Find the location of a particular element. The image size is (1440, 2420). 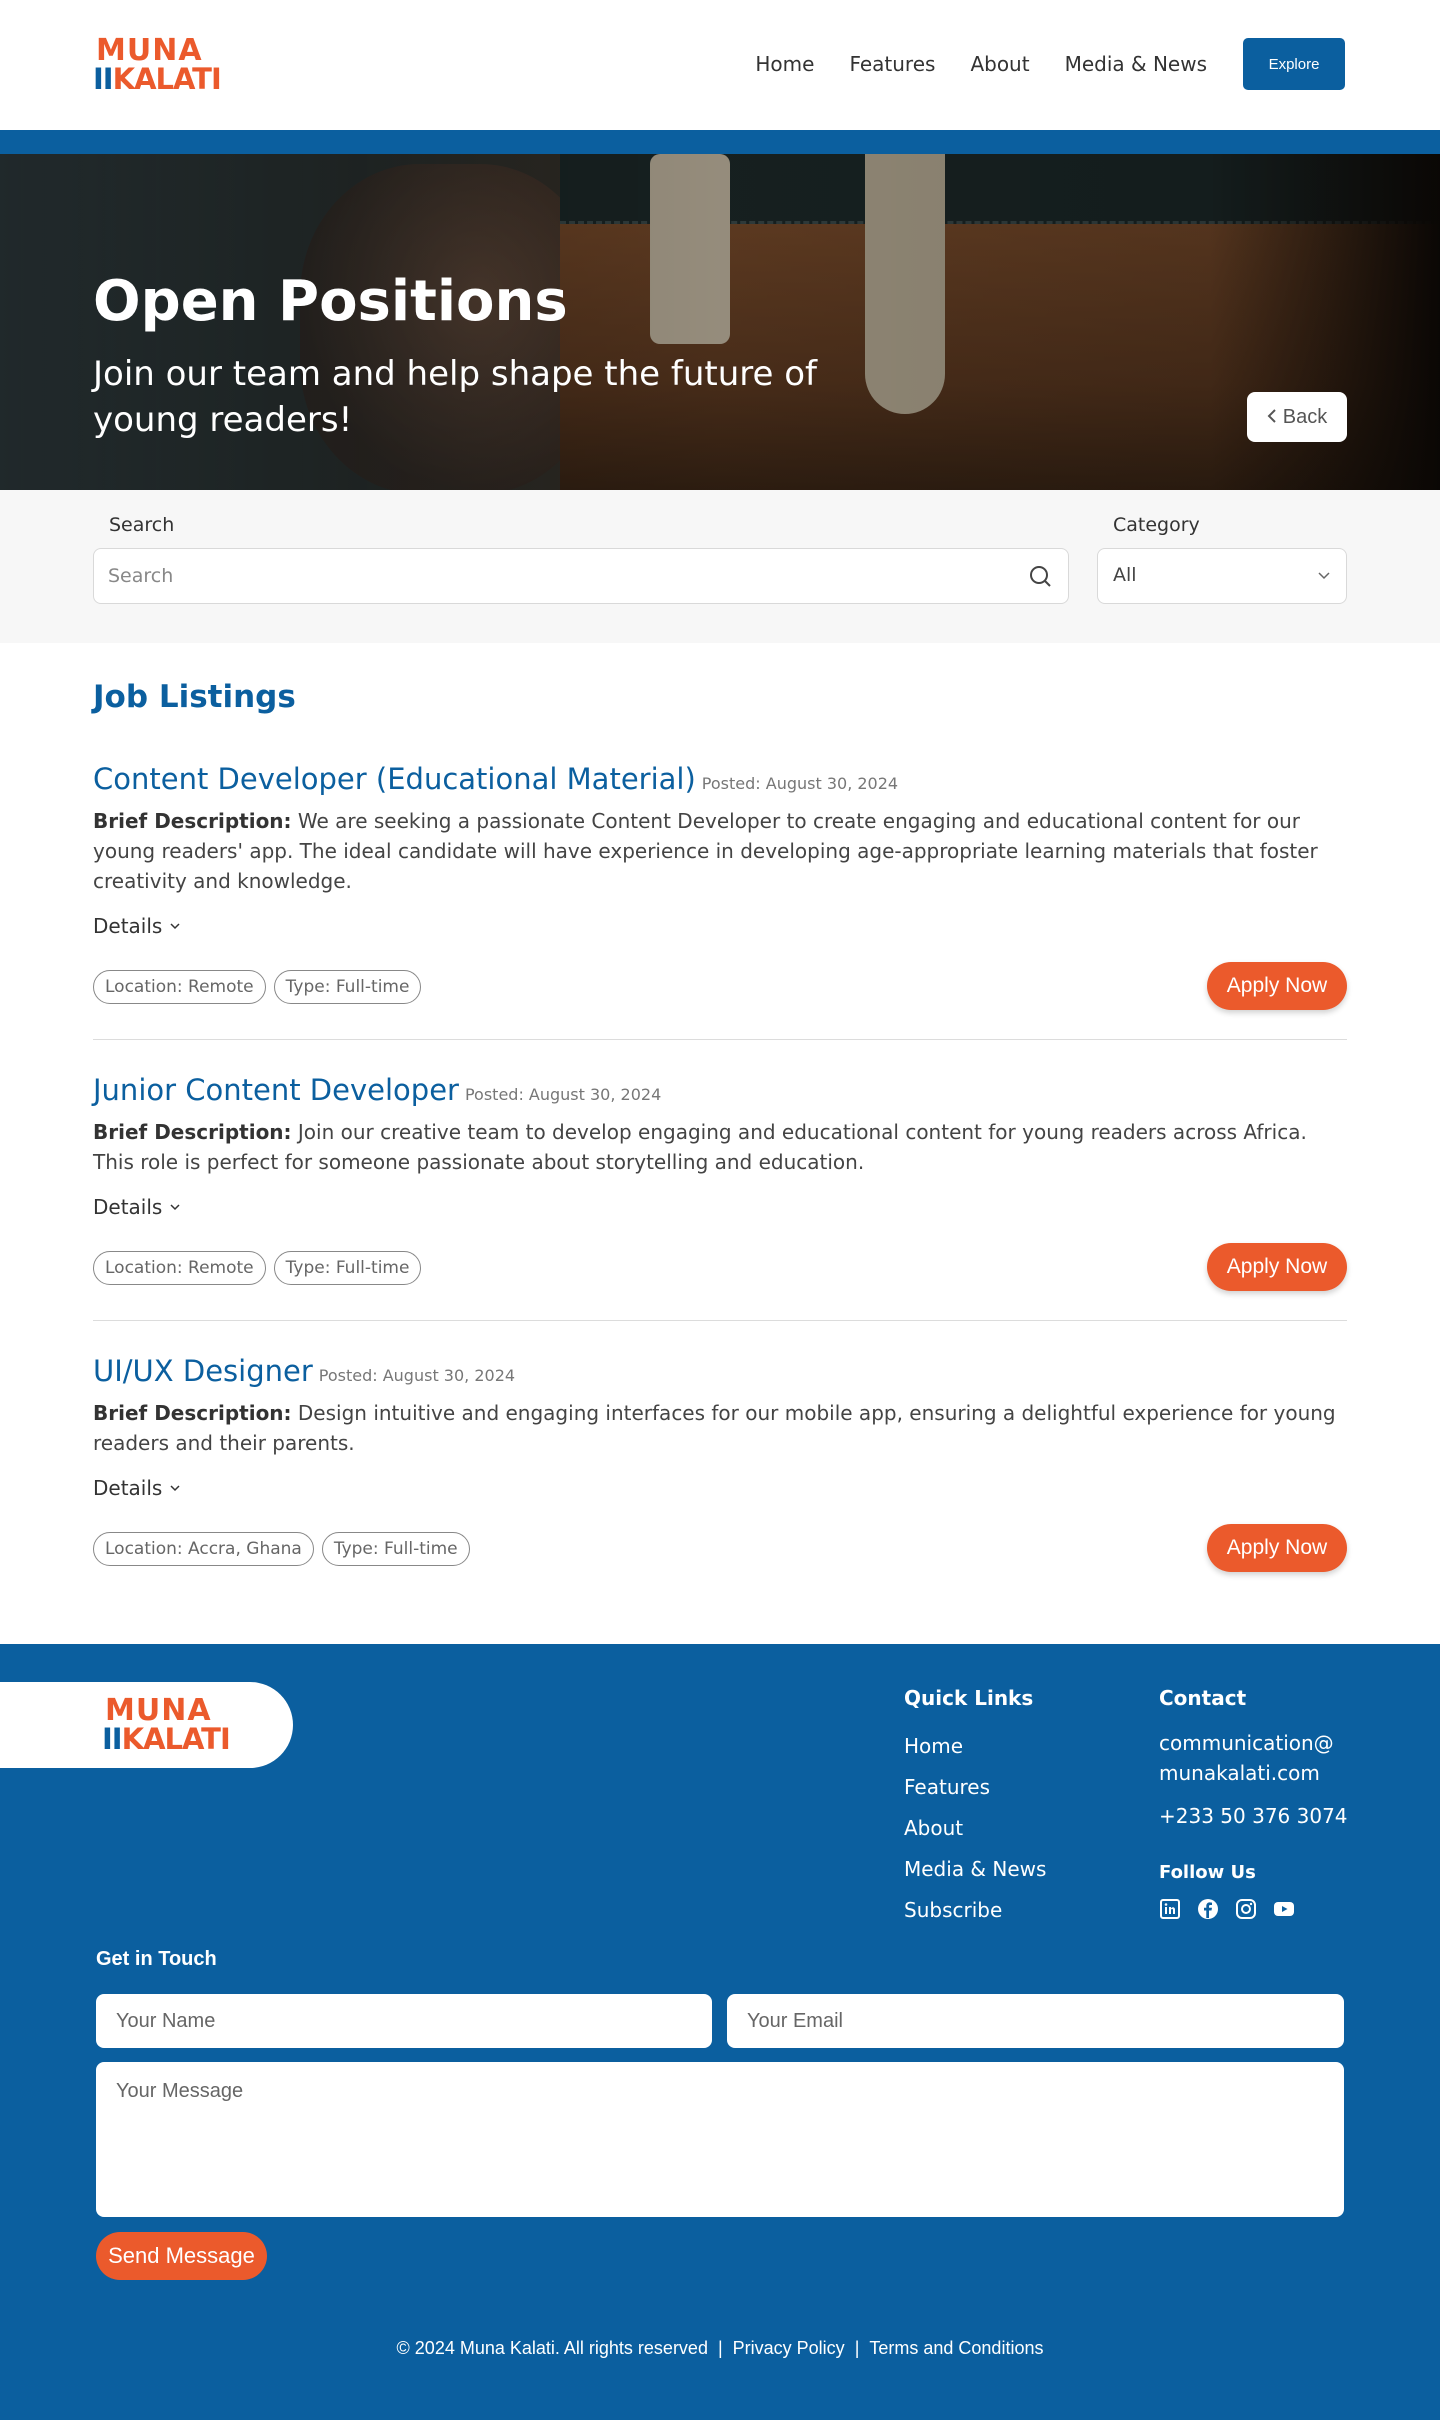

search-icon is located at coordinates (1041, 577).